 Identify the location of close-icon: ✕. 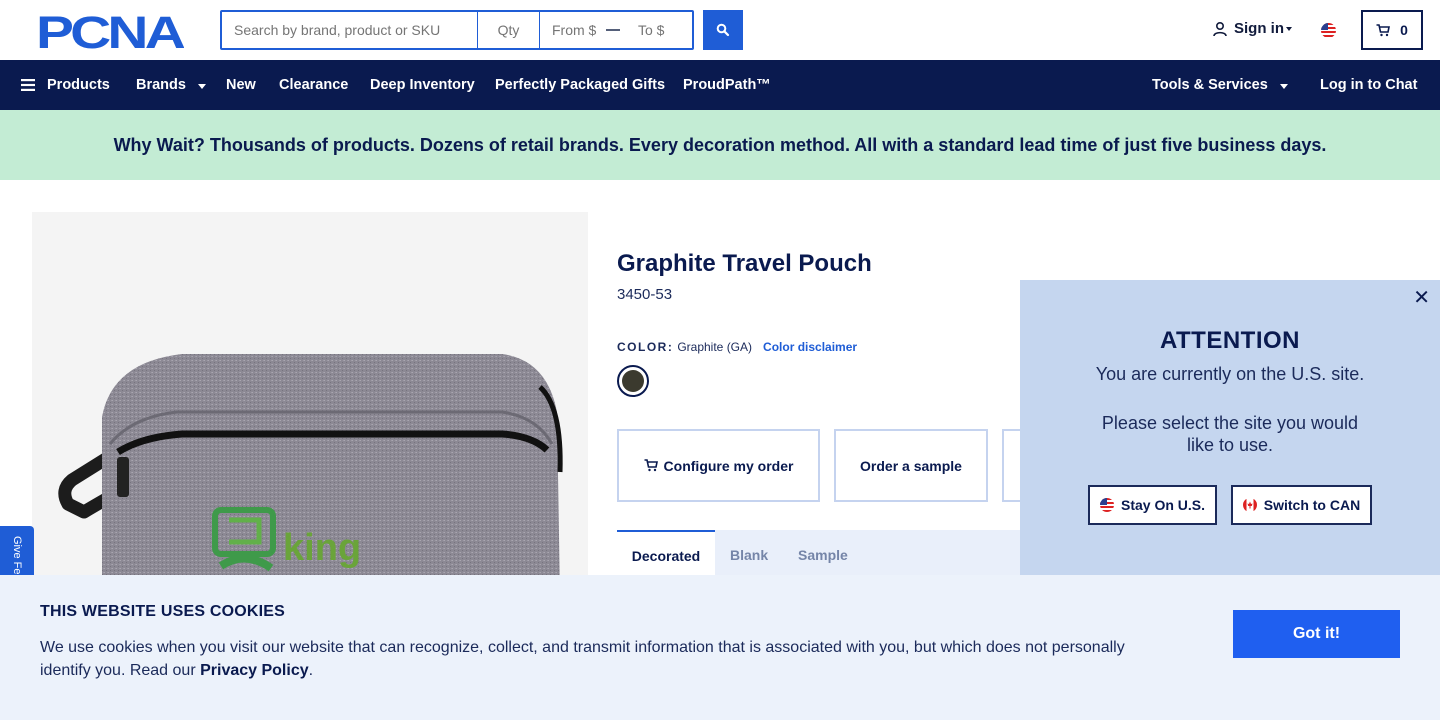
(1421, 298).